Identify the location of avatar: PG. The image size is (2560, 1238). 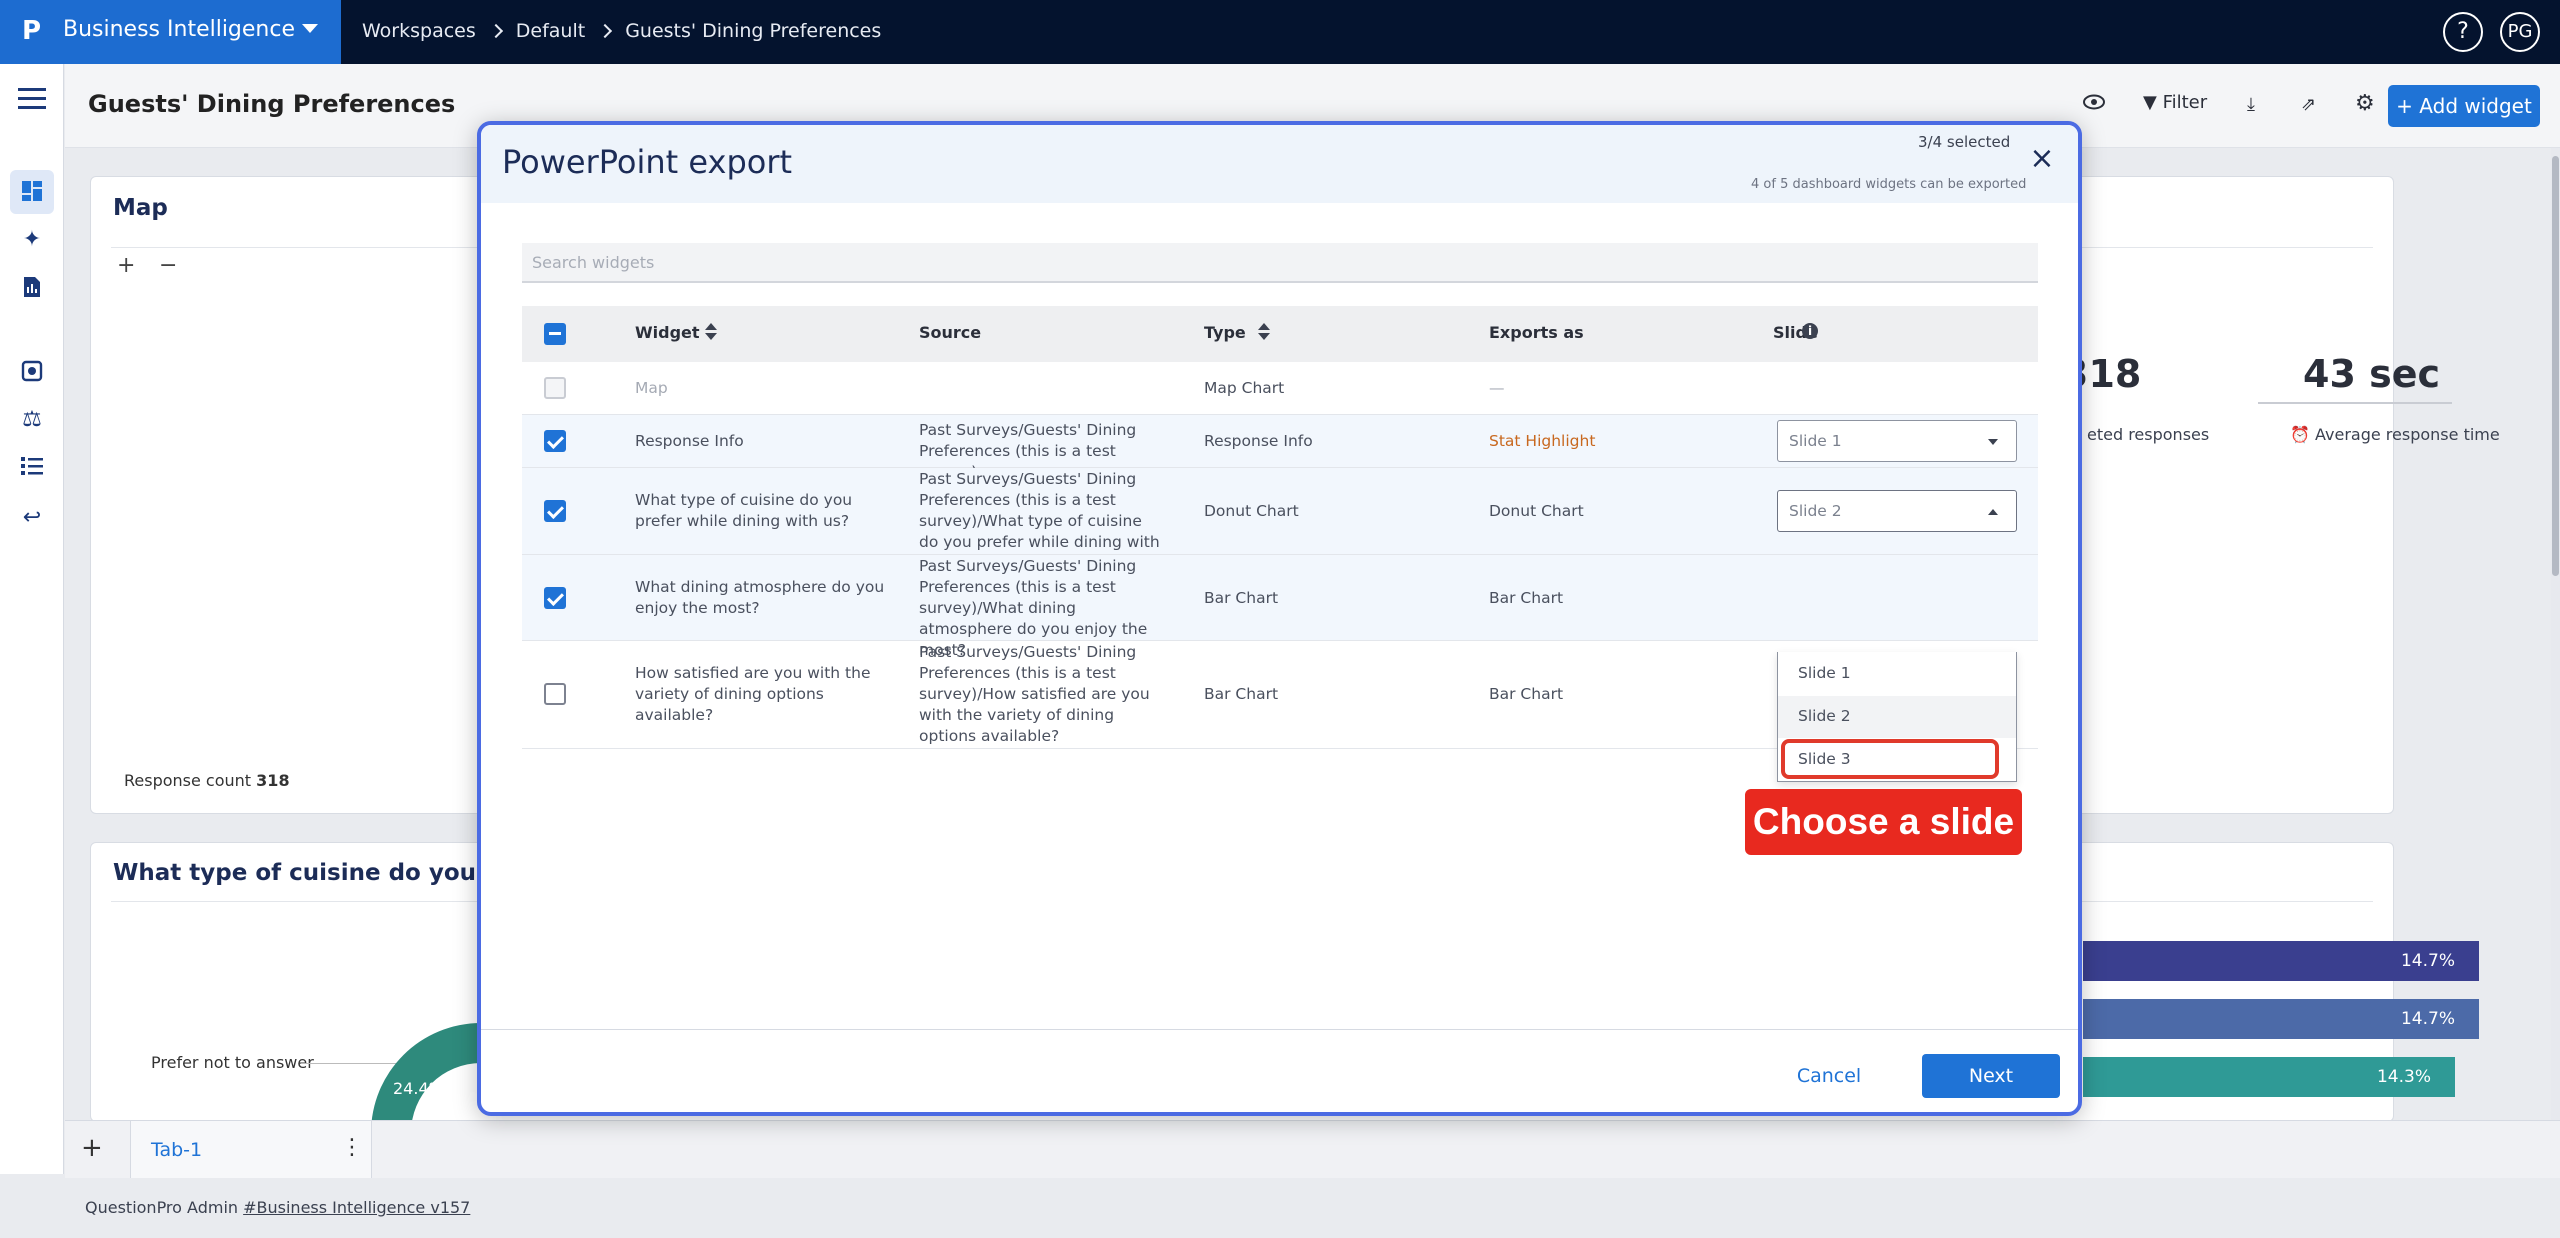
(2520, 32).